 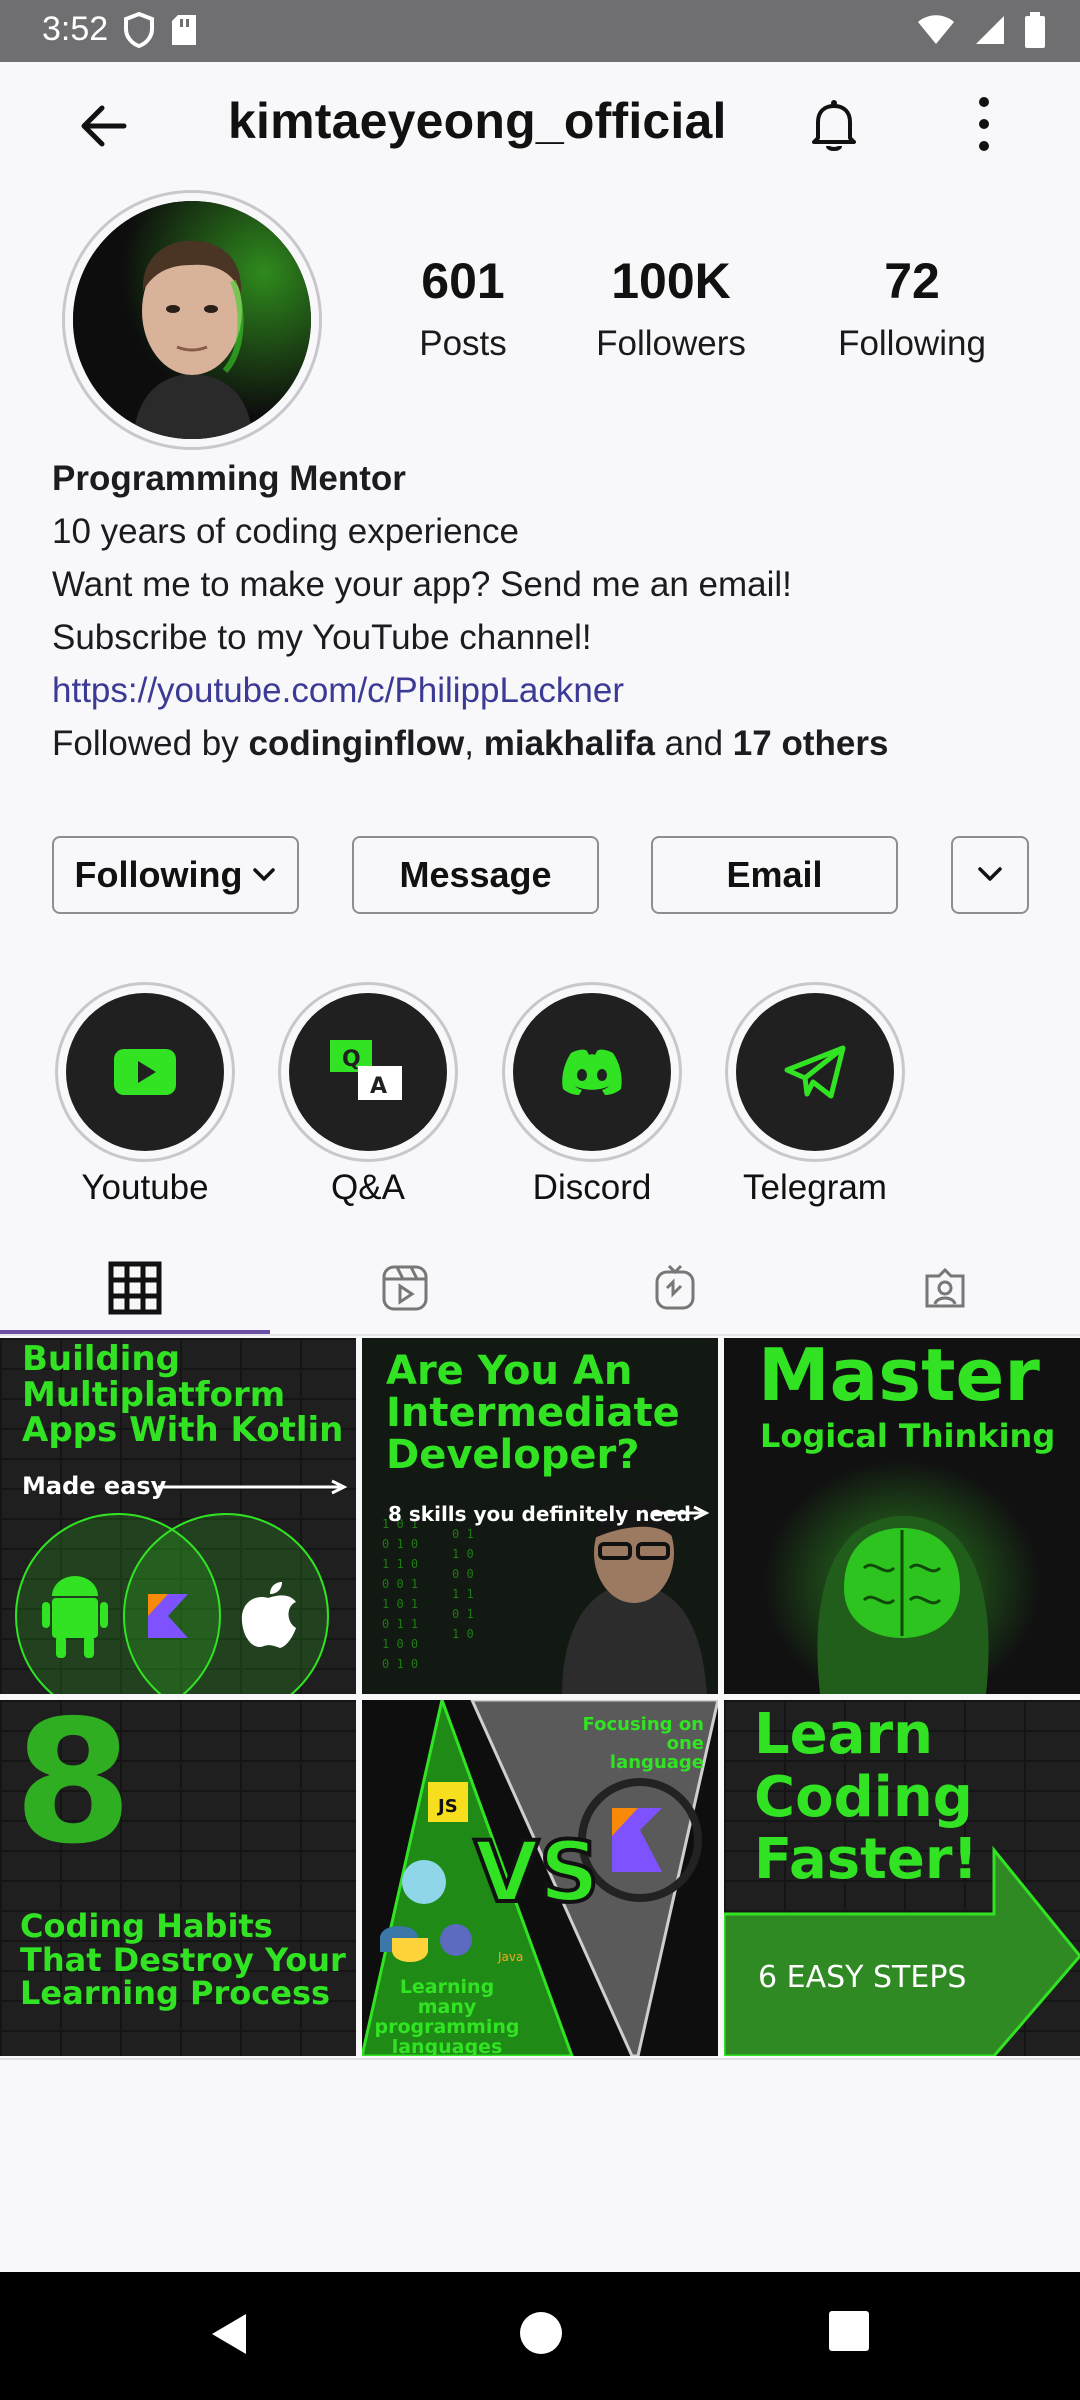 What do you see at coordinates (511, 1957) in the screenshot?
I see `post-5-java: Java` at bounding box center [511, 1957].